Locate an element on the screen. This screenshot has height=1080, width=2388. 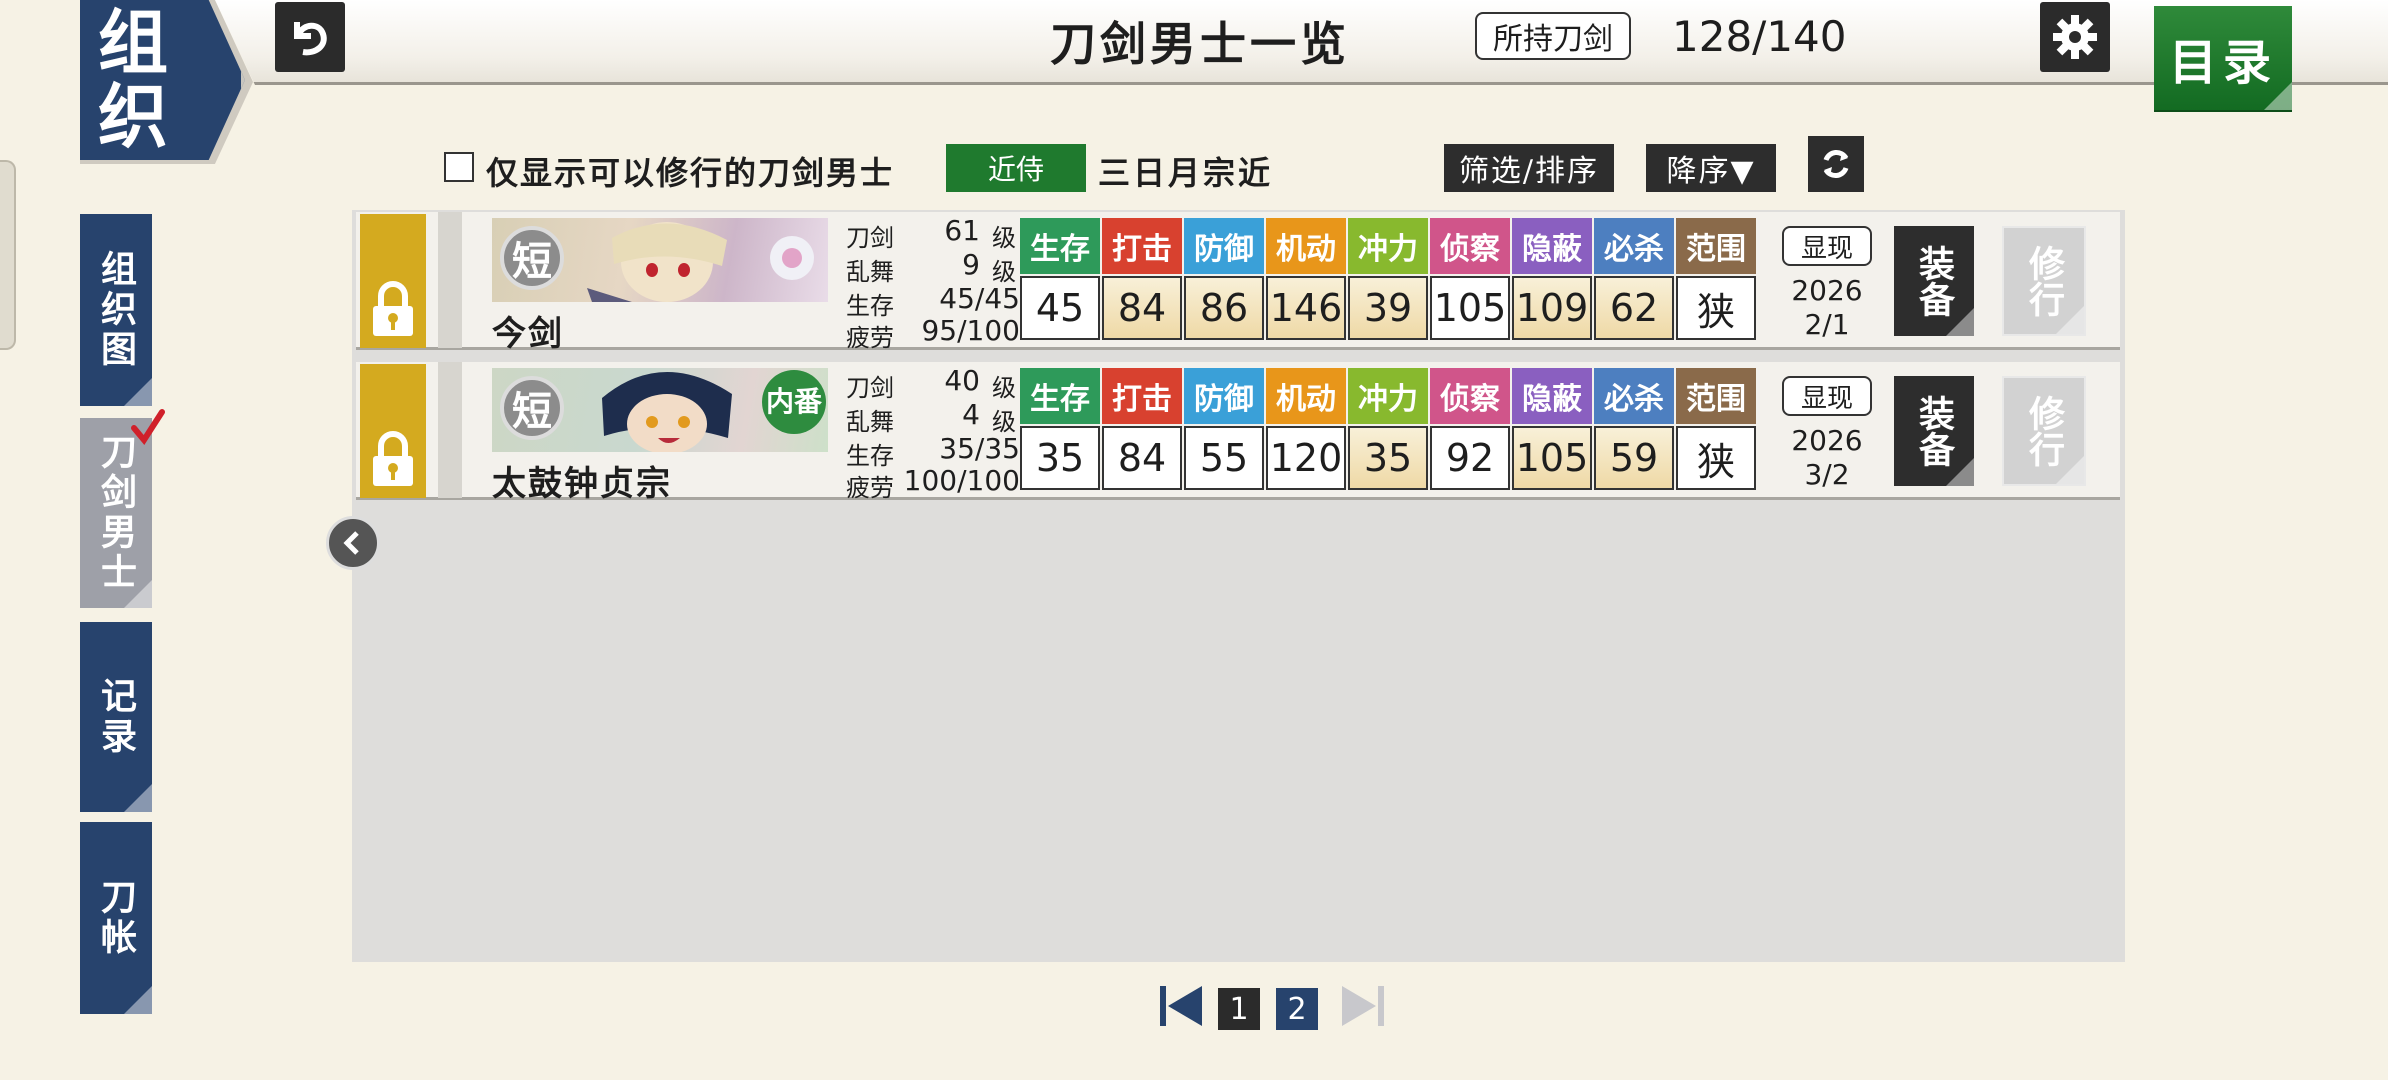
stat-value: 105 is located at coordinates (1470, 308).